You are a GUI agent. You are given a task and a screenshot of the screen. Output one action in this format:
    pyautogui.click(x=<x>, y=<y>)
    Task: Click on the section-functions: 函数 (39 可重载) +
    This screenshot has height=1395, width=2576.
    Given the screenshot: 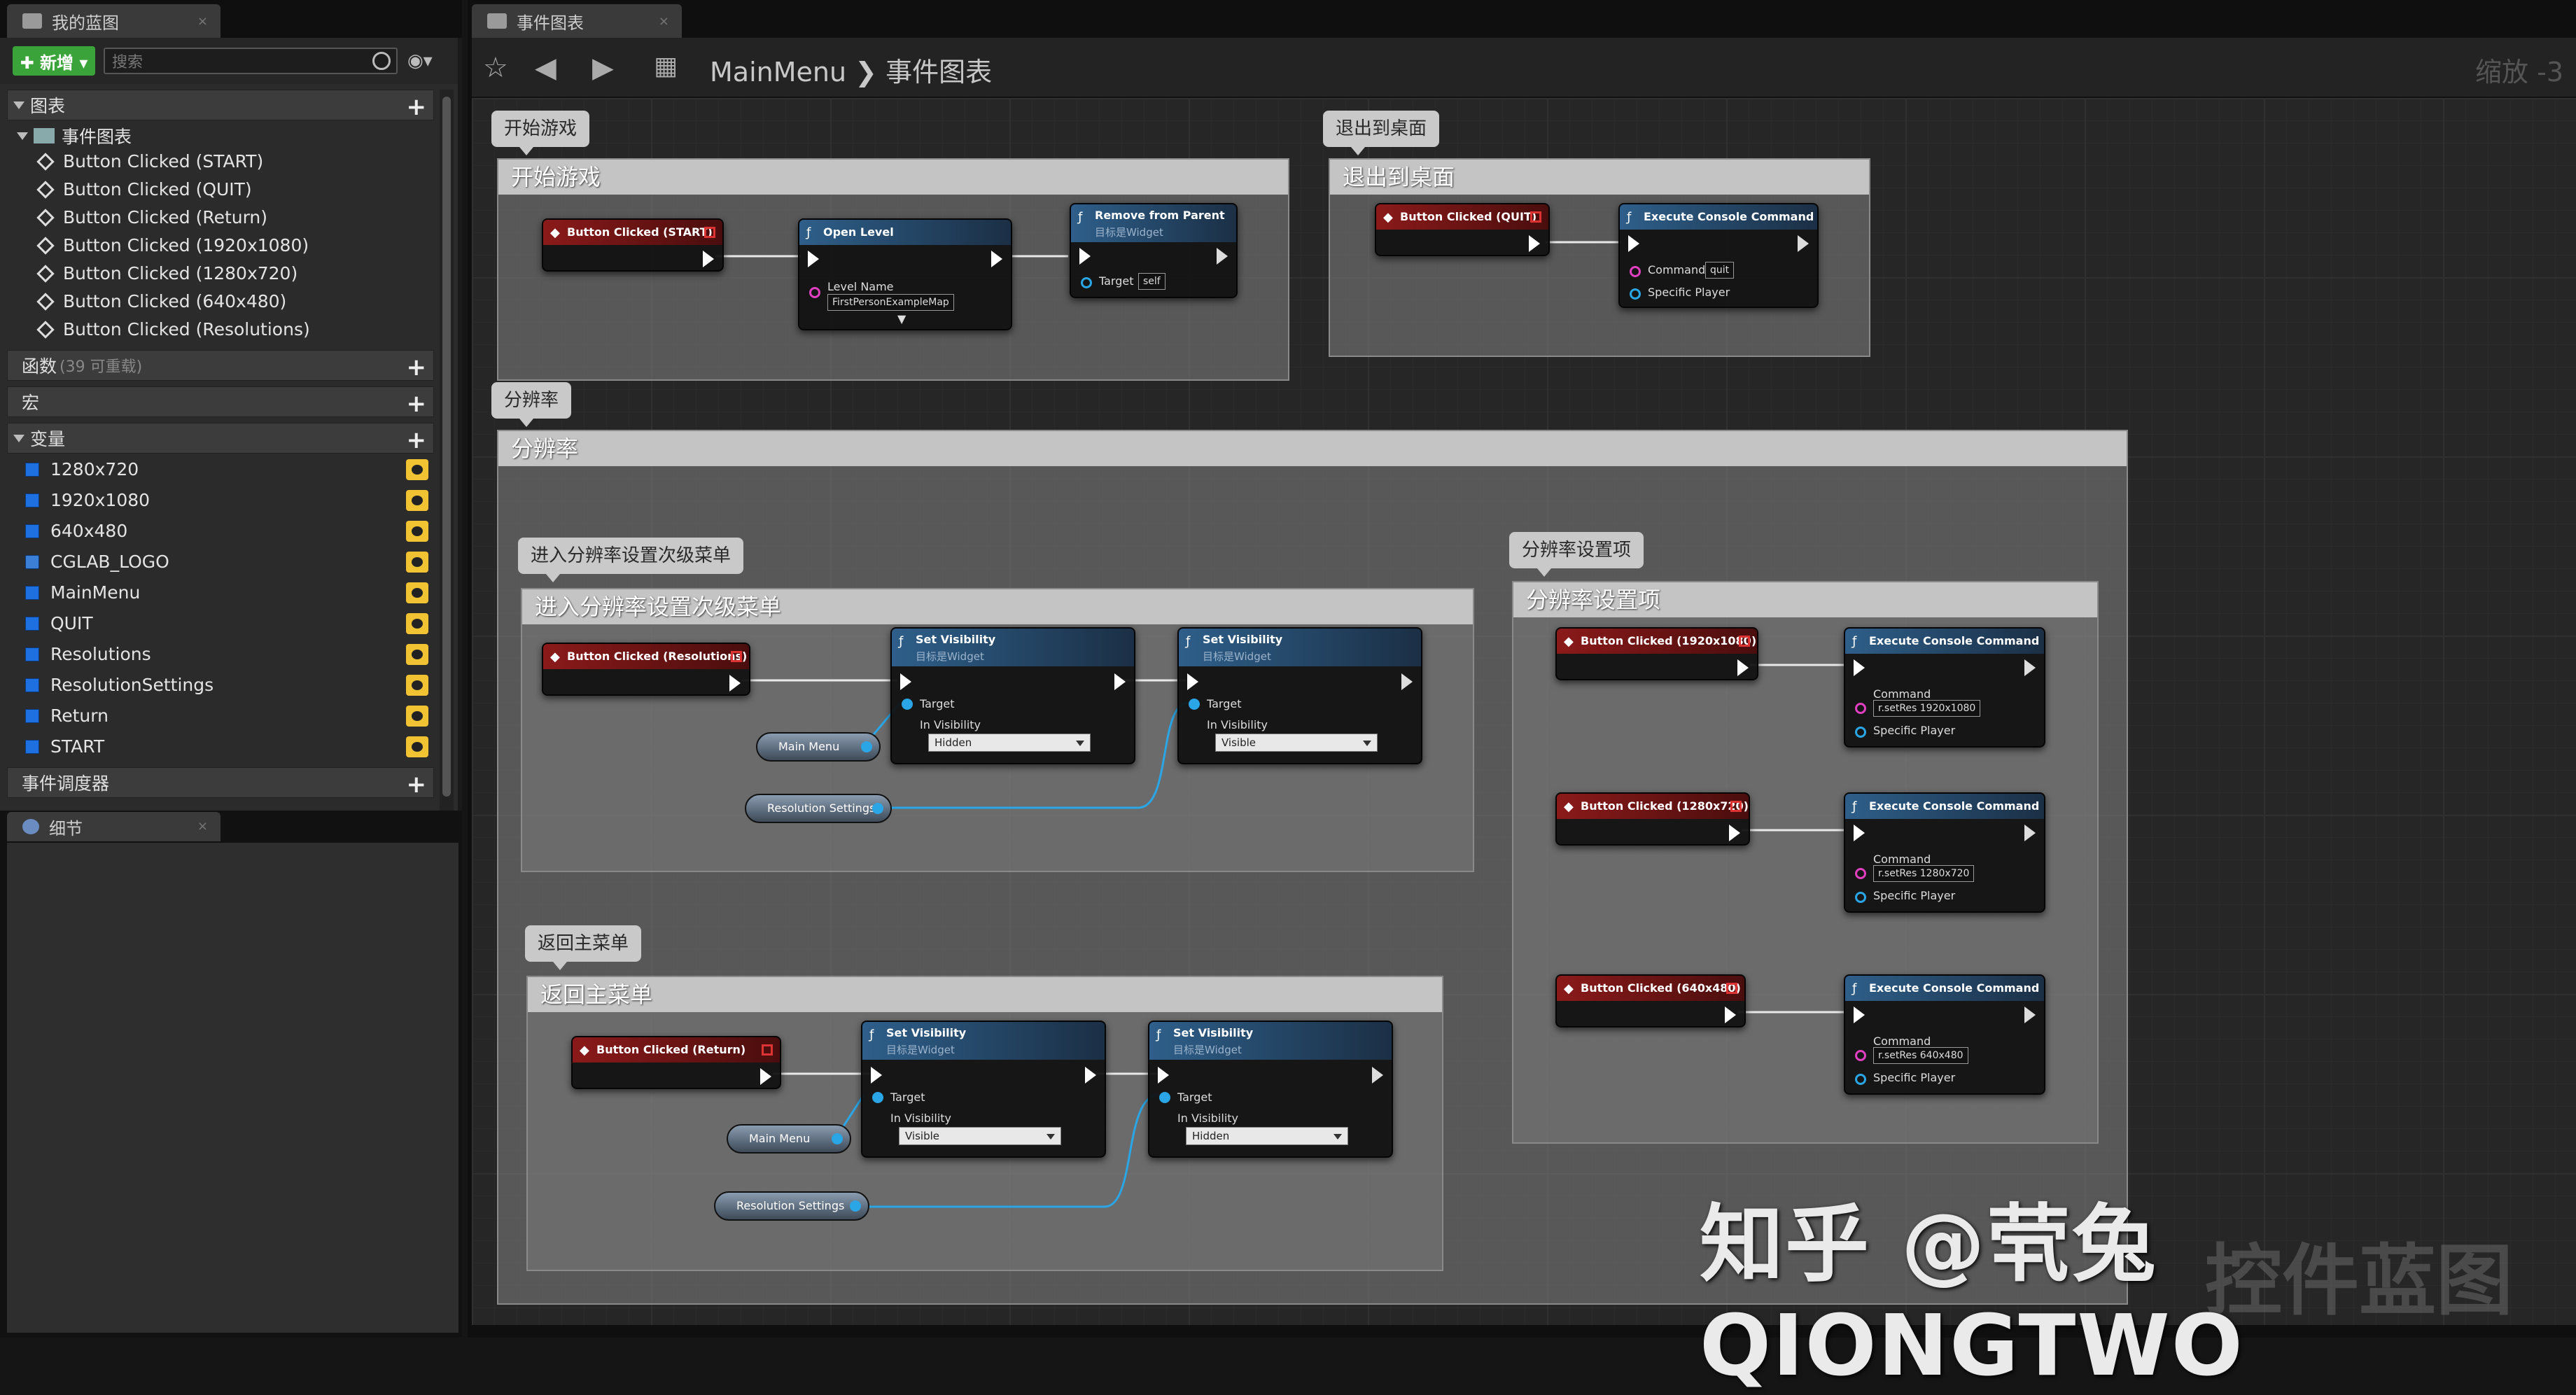 What is the action you would take?
    pyautogui.click(x=220, y=365)
    